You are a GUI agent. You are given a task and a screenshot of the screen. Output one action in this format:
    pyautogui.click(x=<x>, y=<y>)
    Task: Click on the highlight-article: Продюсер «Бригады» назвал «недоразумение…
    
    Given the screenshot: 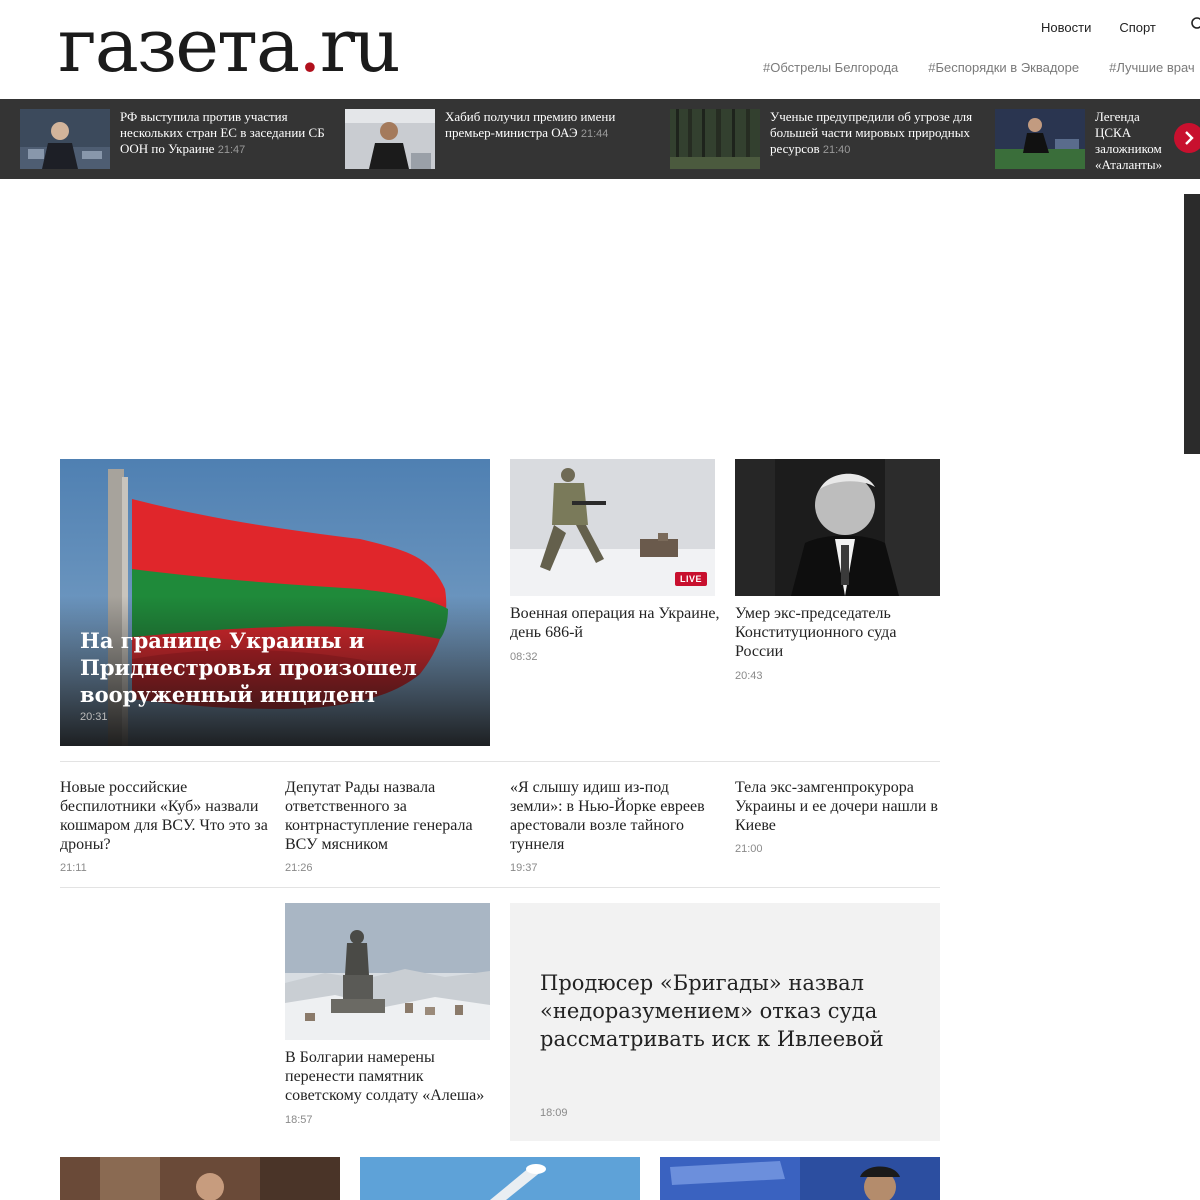 What is the action you would take?
    pyautogui.click(x=725, y=1022)
    